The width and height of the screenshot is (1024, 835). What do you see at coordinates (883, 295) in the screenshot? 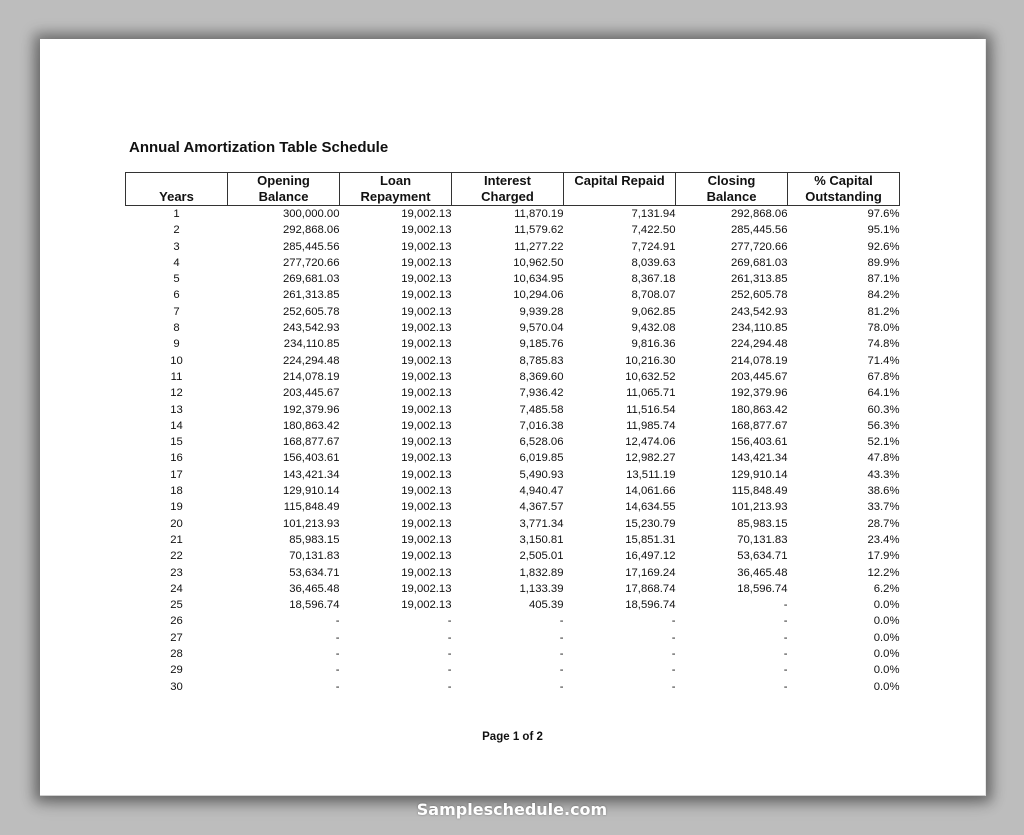
I see `cell-capital-outstanding: 84.2%` at bounding box center [883, 295].